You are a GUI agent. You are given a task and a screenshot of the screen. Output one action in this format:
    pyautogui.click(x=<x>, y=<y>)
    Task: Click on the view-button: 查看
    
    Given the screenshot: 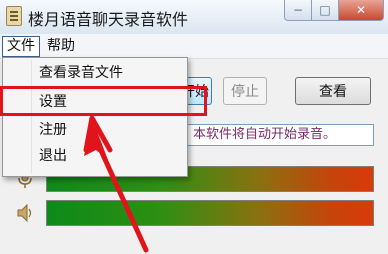 What is the action you would take?
    pyautogui.click(x=333, y=91)
    